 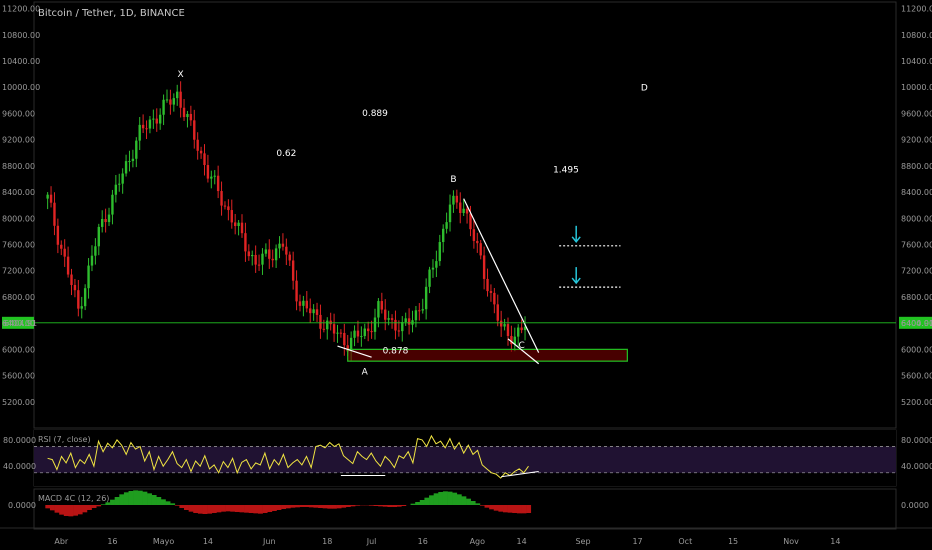 I want to click on price-tick-label-right: 6800.00, so click(x=916, y=297).